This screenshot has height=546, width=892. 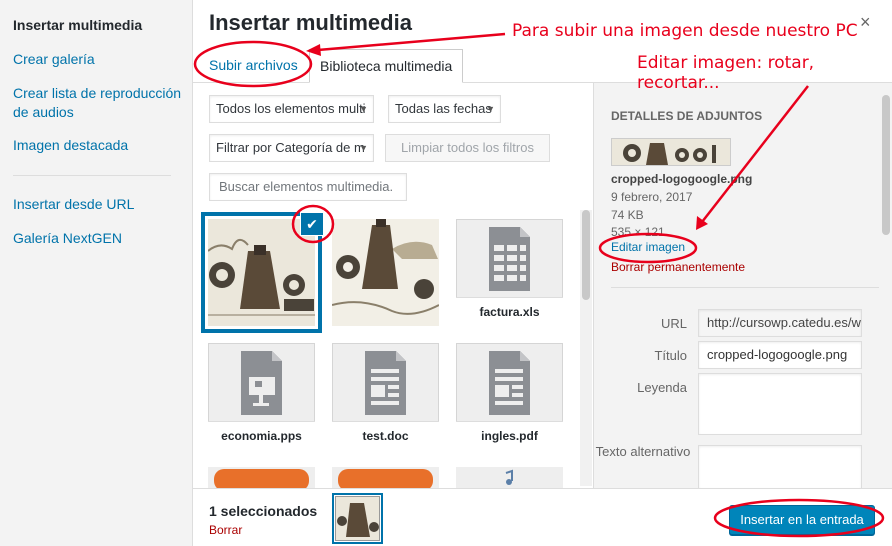 I want to click on title-field: cropped-logogoogle.png, so click(x=780, y=355).